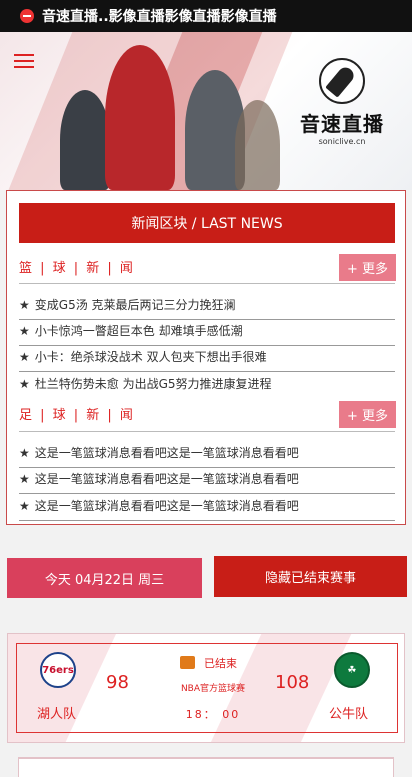 This screenshot has height=777, width=412. I want to click on news-item: ★ 小卡：绝杀球没战术 双人包夹下想出手很难, so click(207, 360).